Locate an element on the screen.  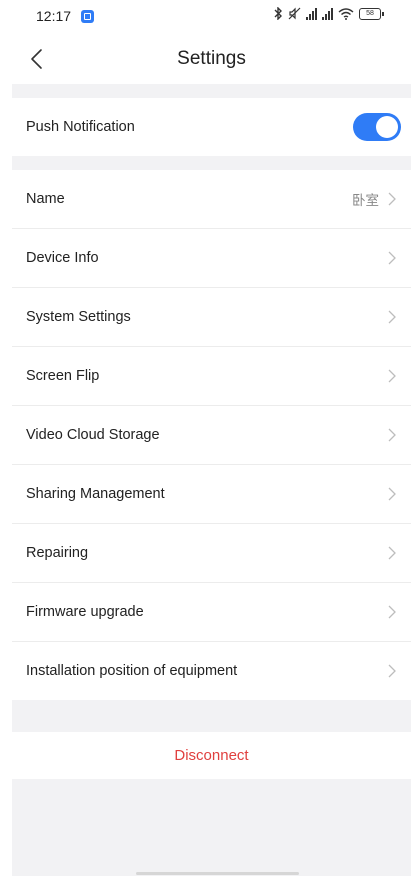
settings-item-screen-flip: Screen Flip is located at coordinates (211, 376).